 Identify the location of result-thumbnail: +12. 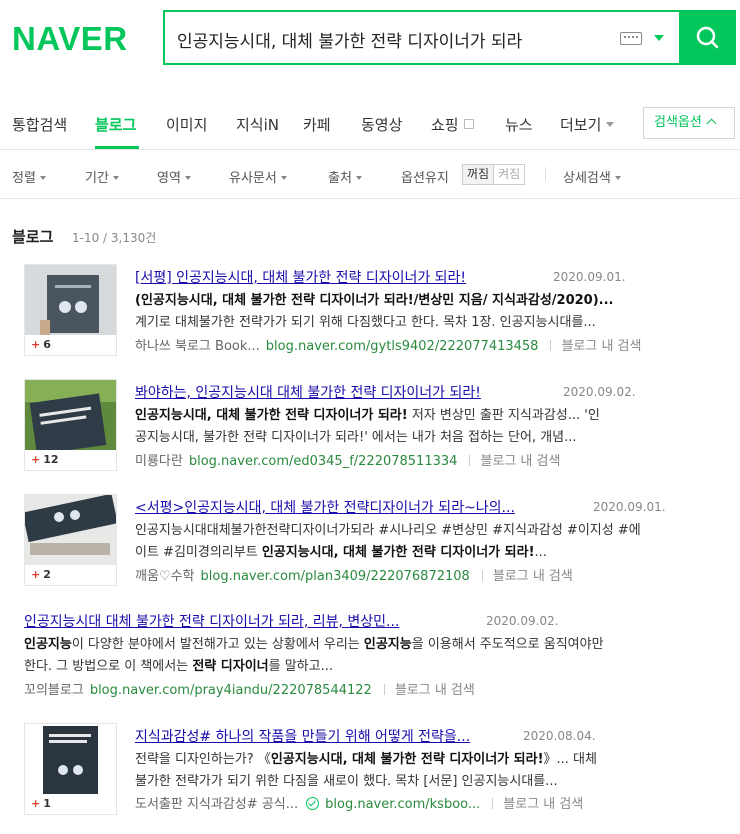
(70, 425).